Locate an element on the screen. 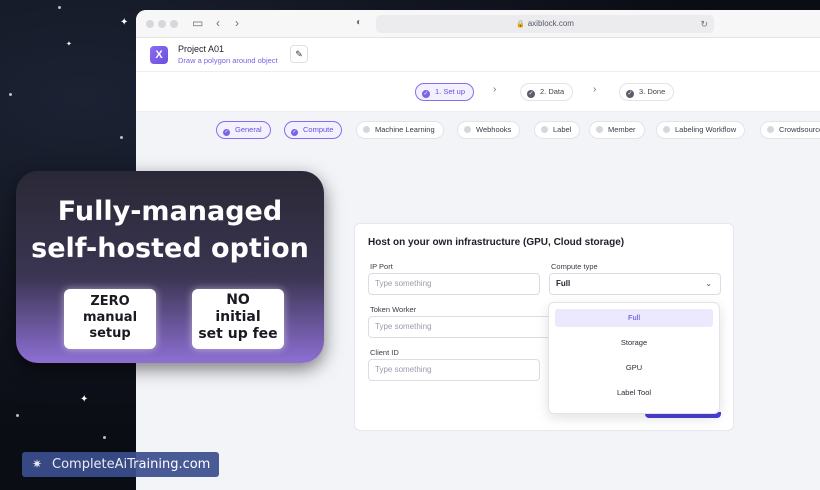 The width and height of the screenshot is (820, 490). tab-member: Member is located at coordinates (617, 130).